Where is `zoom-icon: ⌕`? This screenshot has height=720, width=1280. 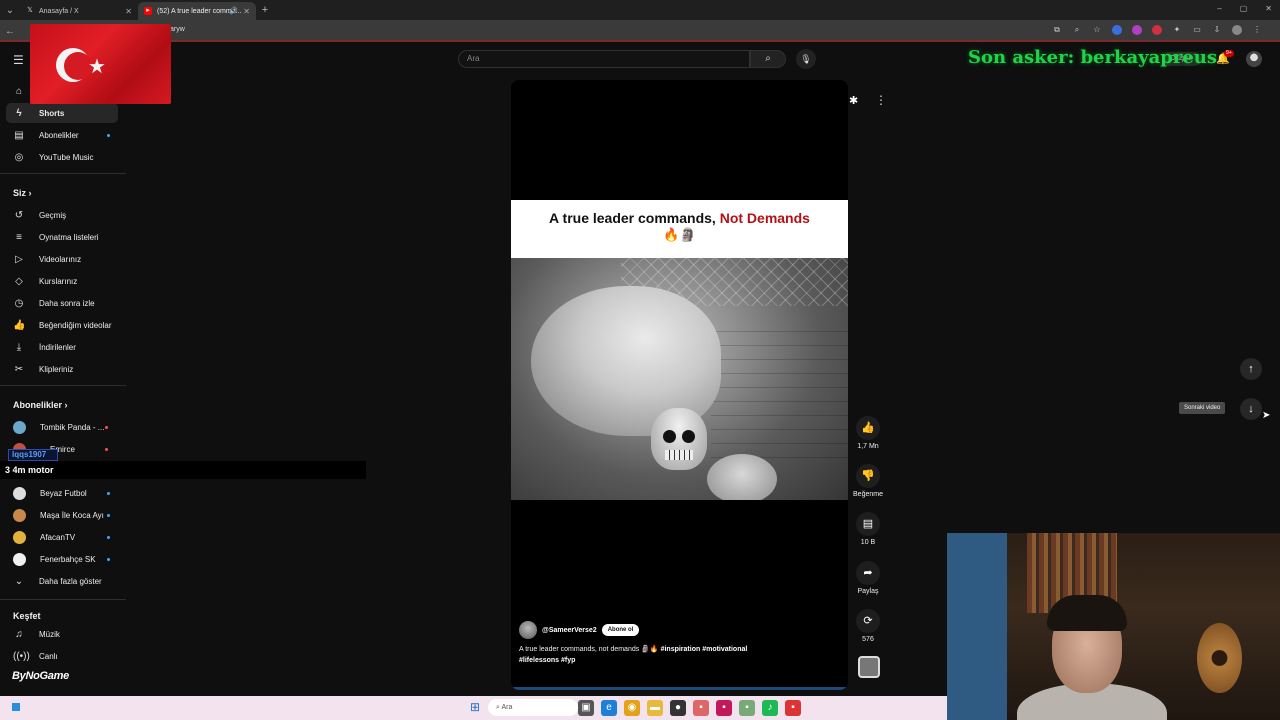
zoom-icon: ⌕ is located at coordinates (1077, 30).